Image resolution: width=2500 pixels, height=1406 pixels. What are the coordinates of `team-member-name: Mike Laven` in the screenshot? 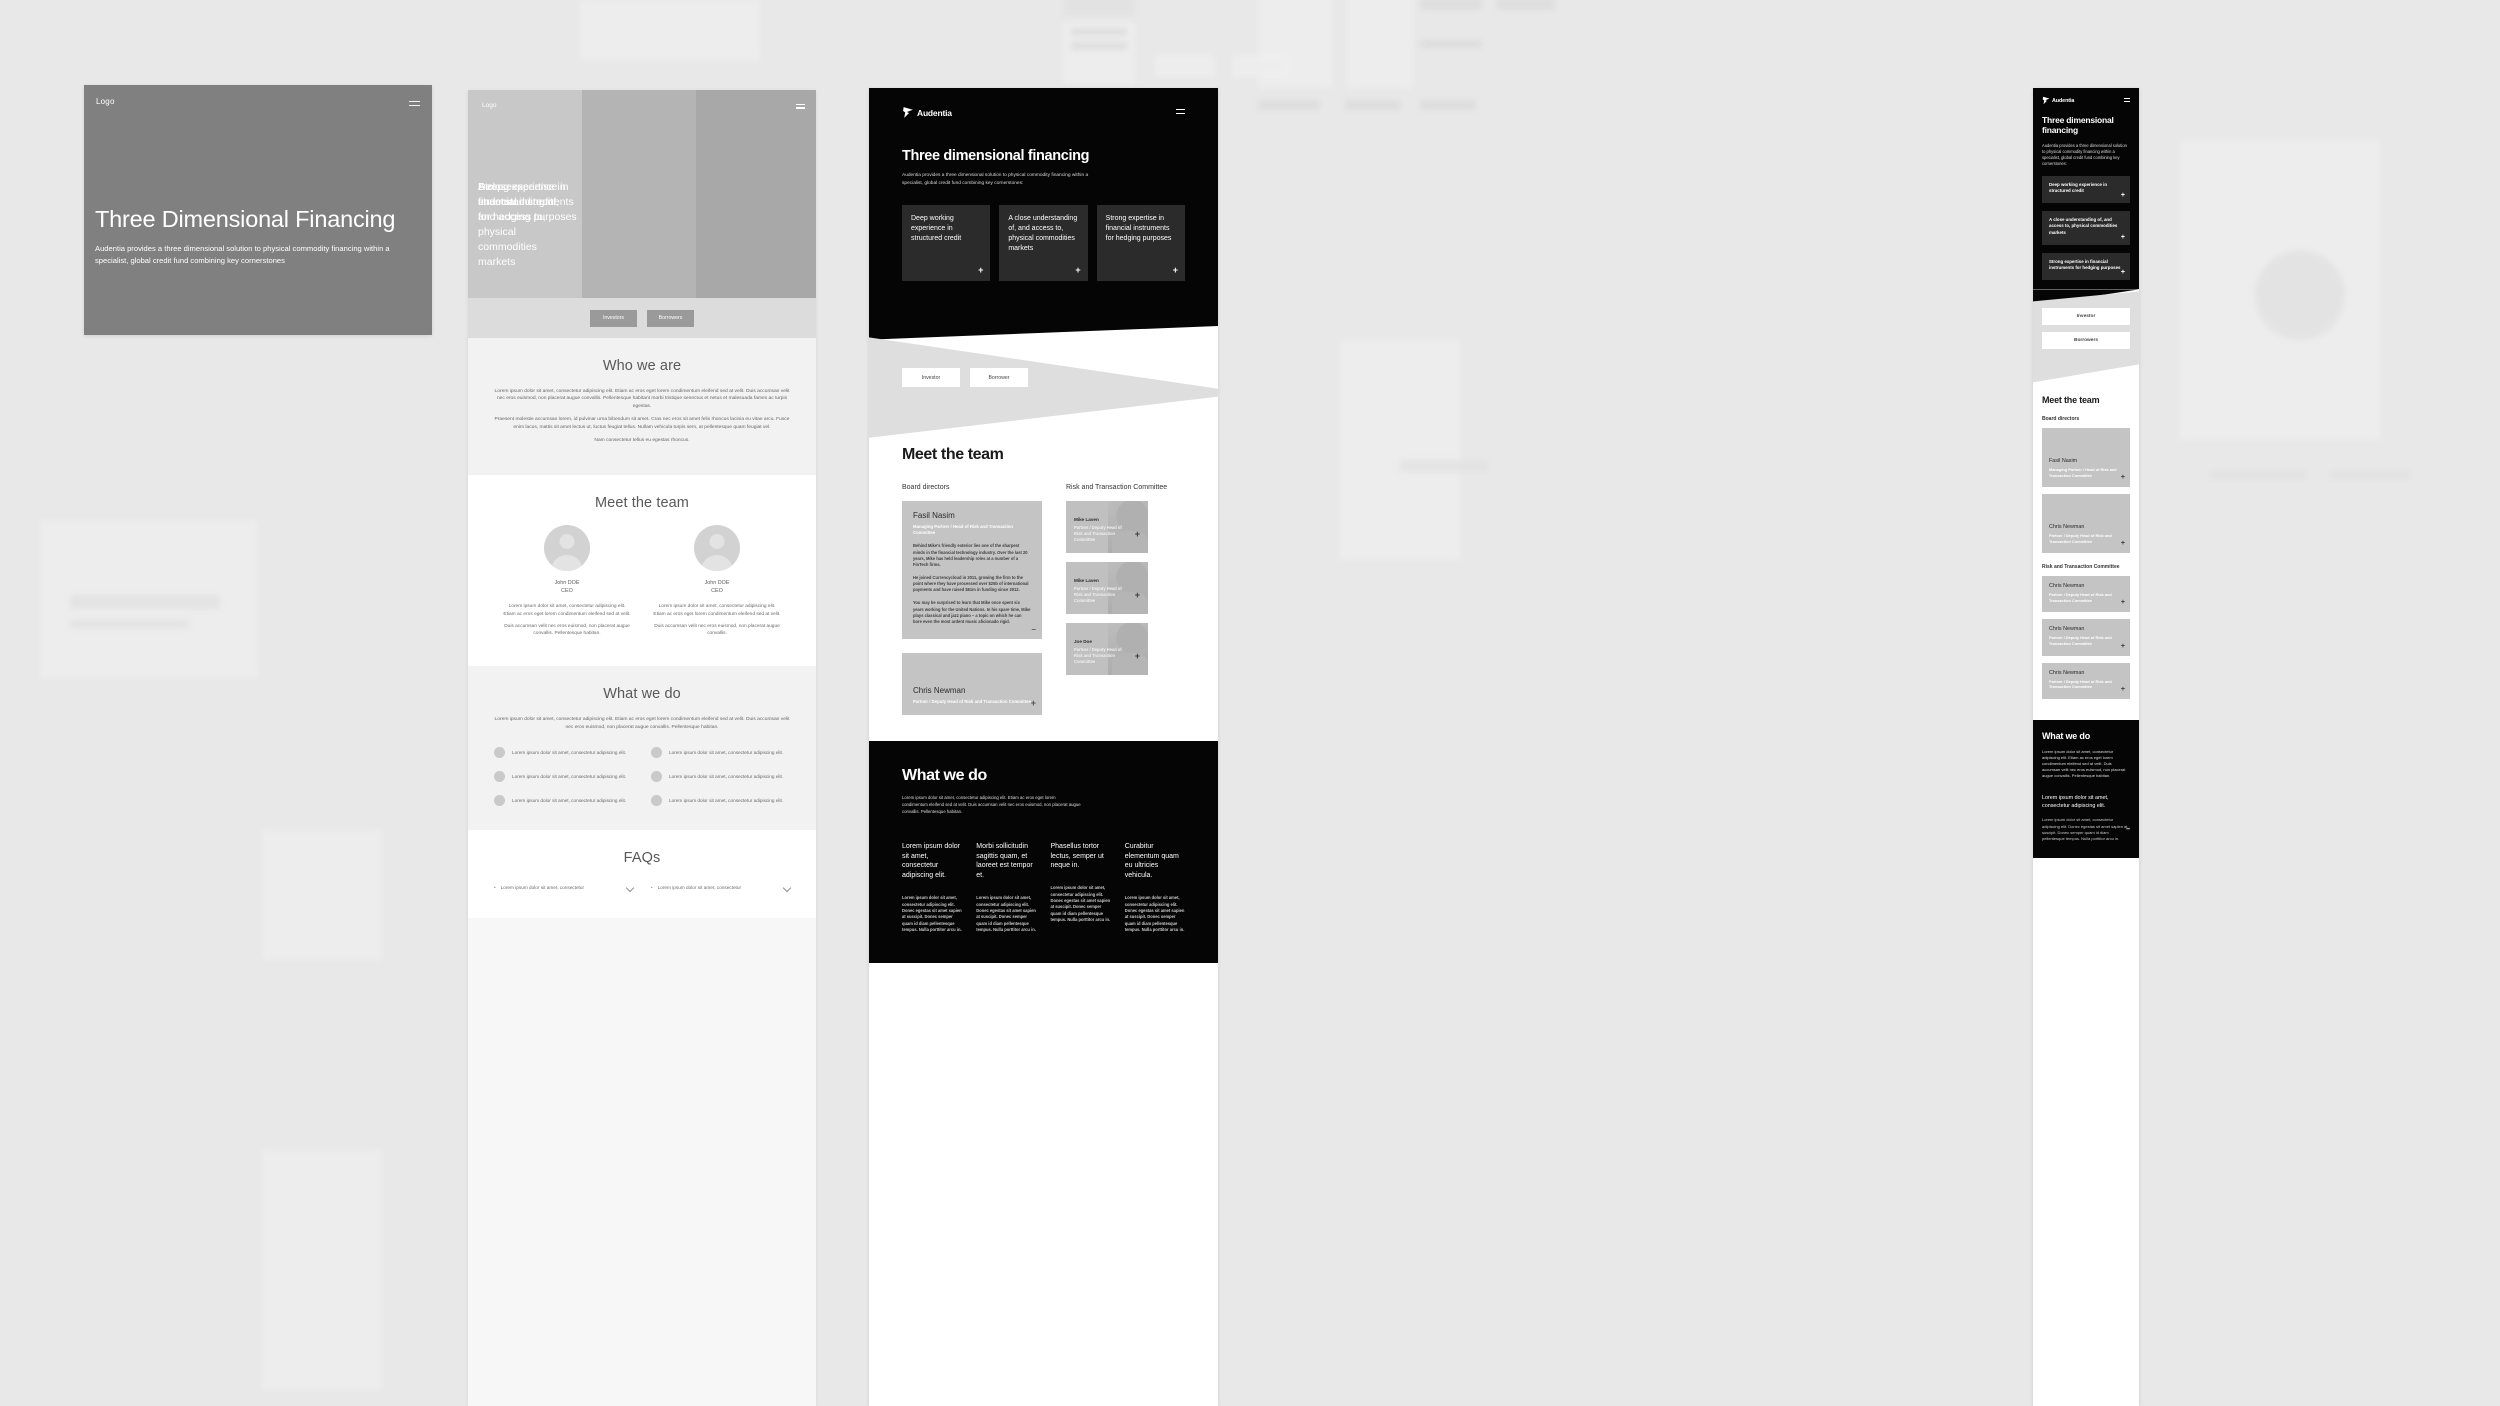 It's located at (1086, 519).